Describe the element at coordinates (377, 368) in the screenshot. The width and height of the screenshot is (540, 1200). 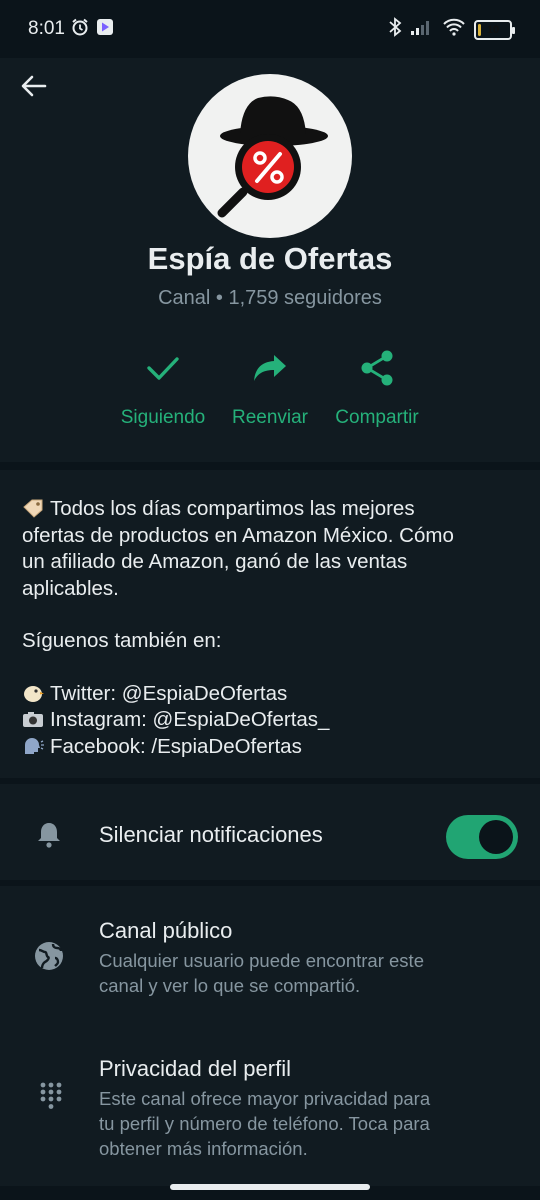
I see `share-icon` at that location.